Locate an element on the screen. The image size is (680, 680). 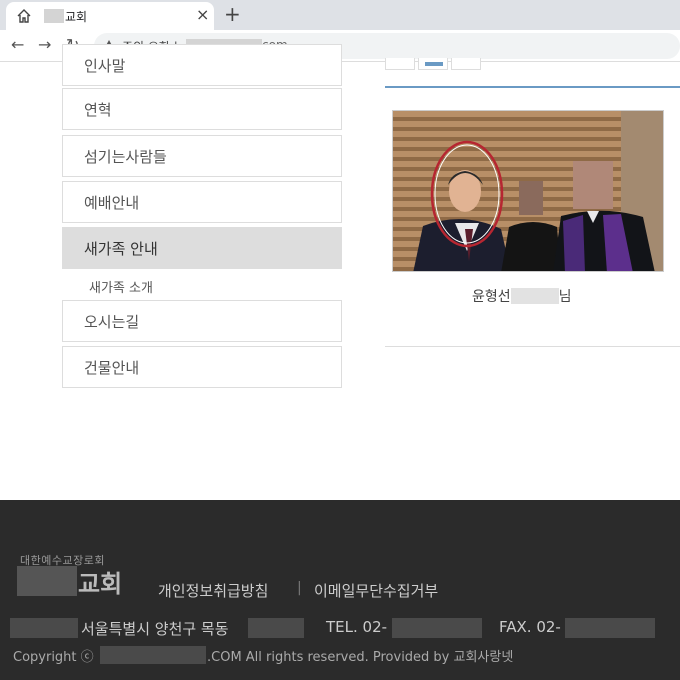
content-divider is located at coordinates (532, 346).